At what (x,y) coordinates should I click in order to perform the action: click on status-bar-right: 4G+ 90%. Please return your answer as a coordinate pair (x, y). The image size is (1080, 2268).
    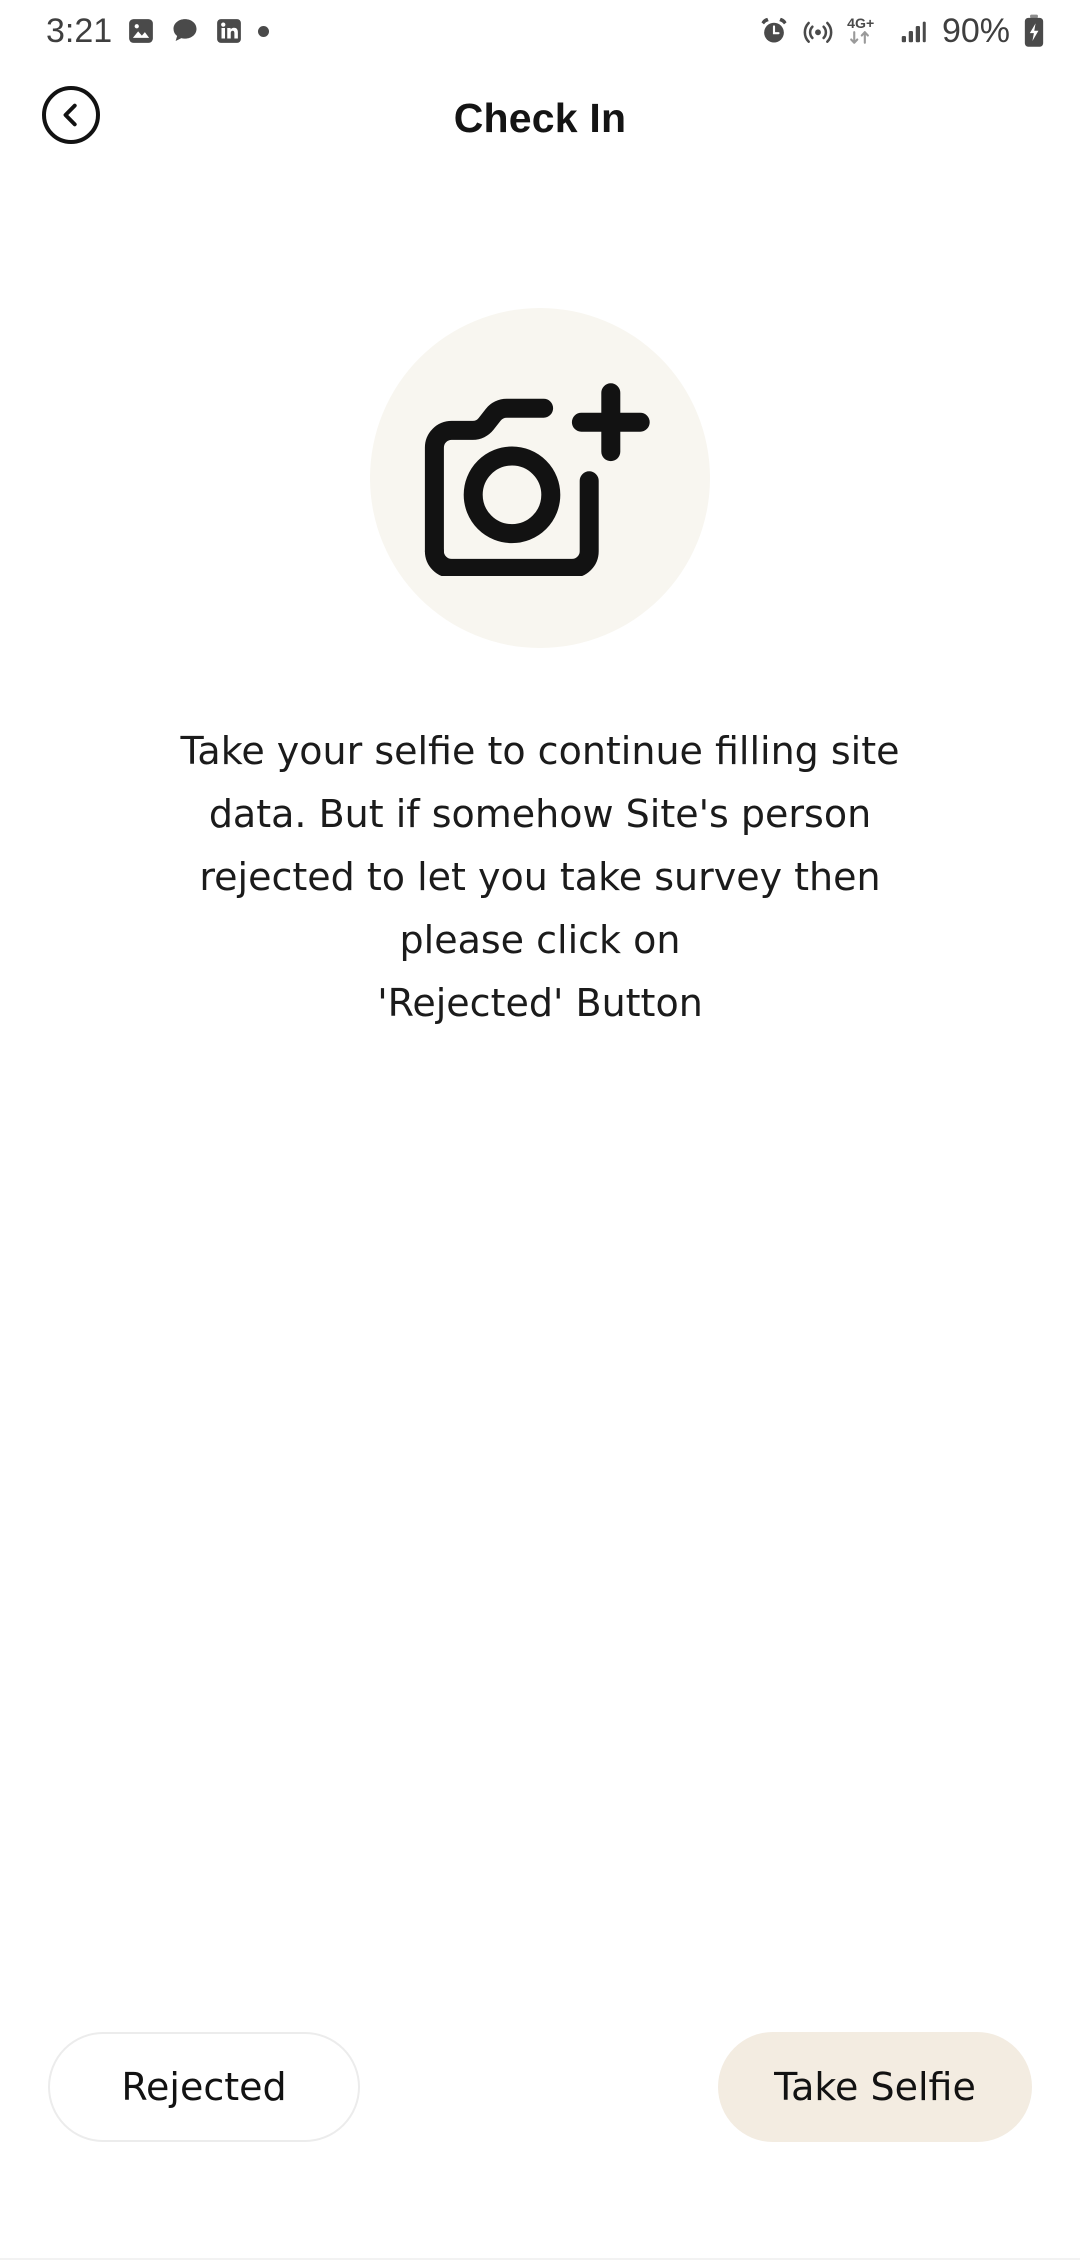
    Looking at the image, I should click on (902, 31).